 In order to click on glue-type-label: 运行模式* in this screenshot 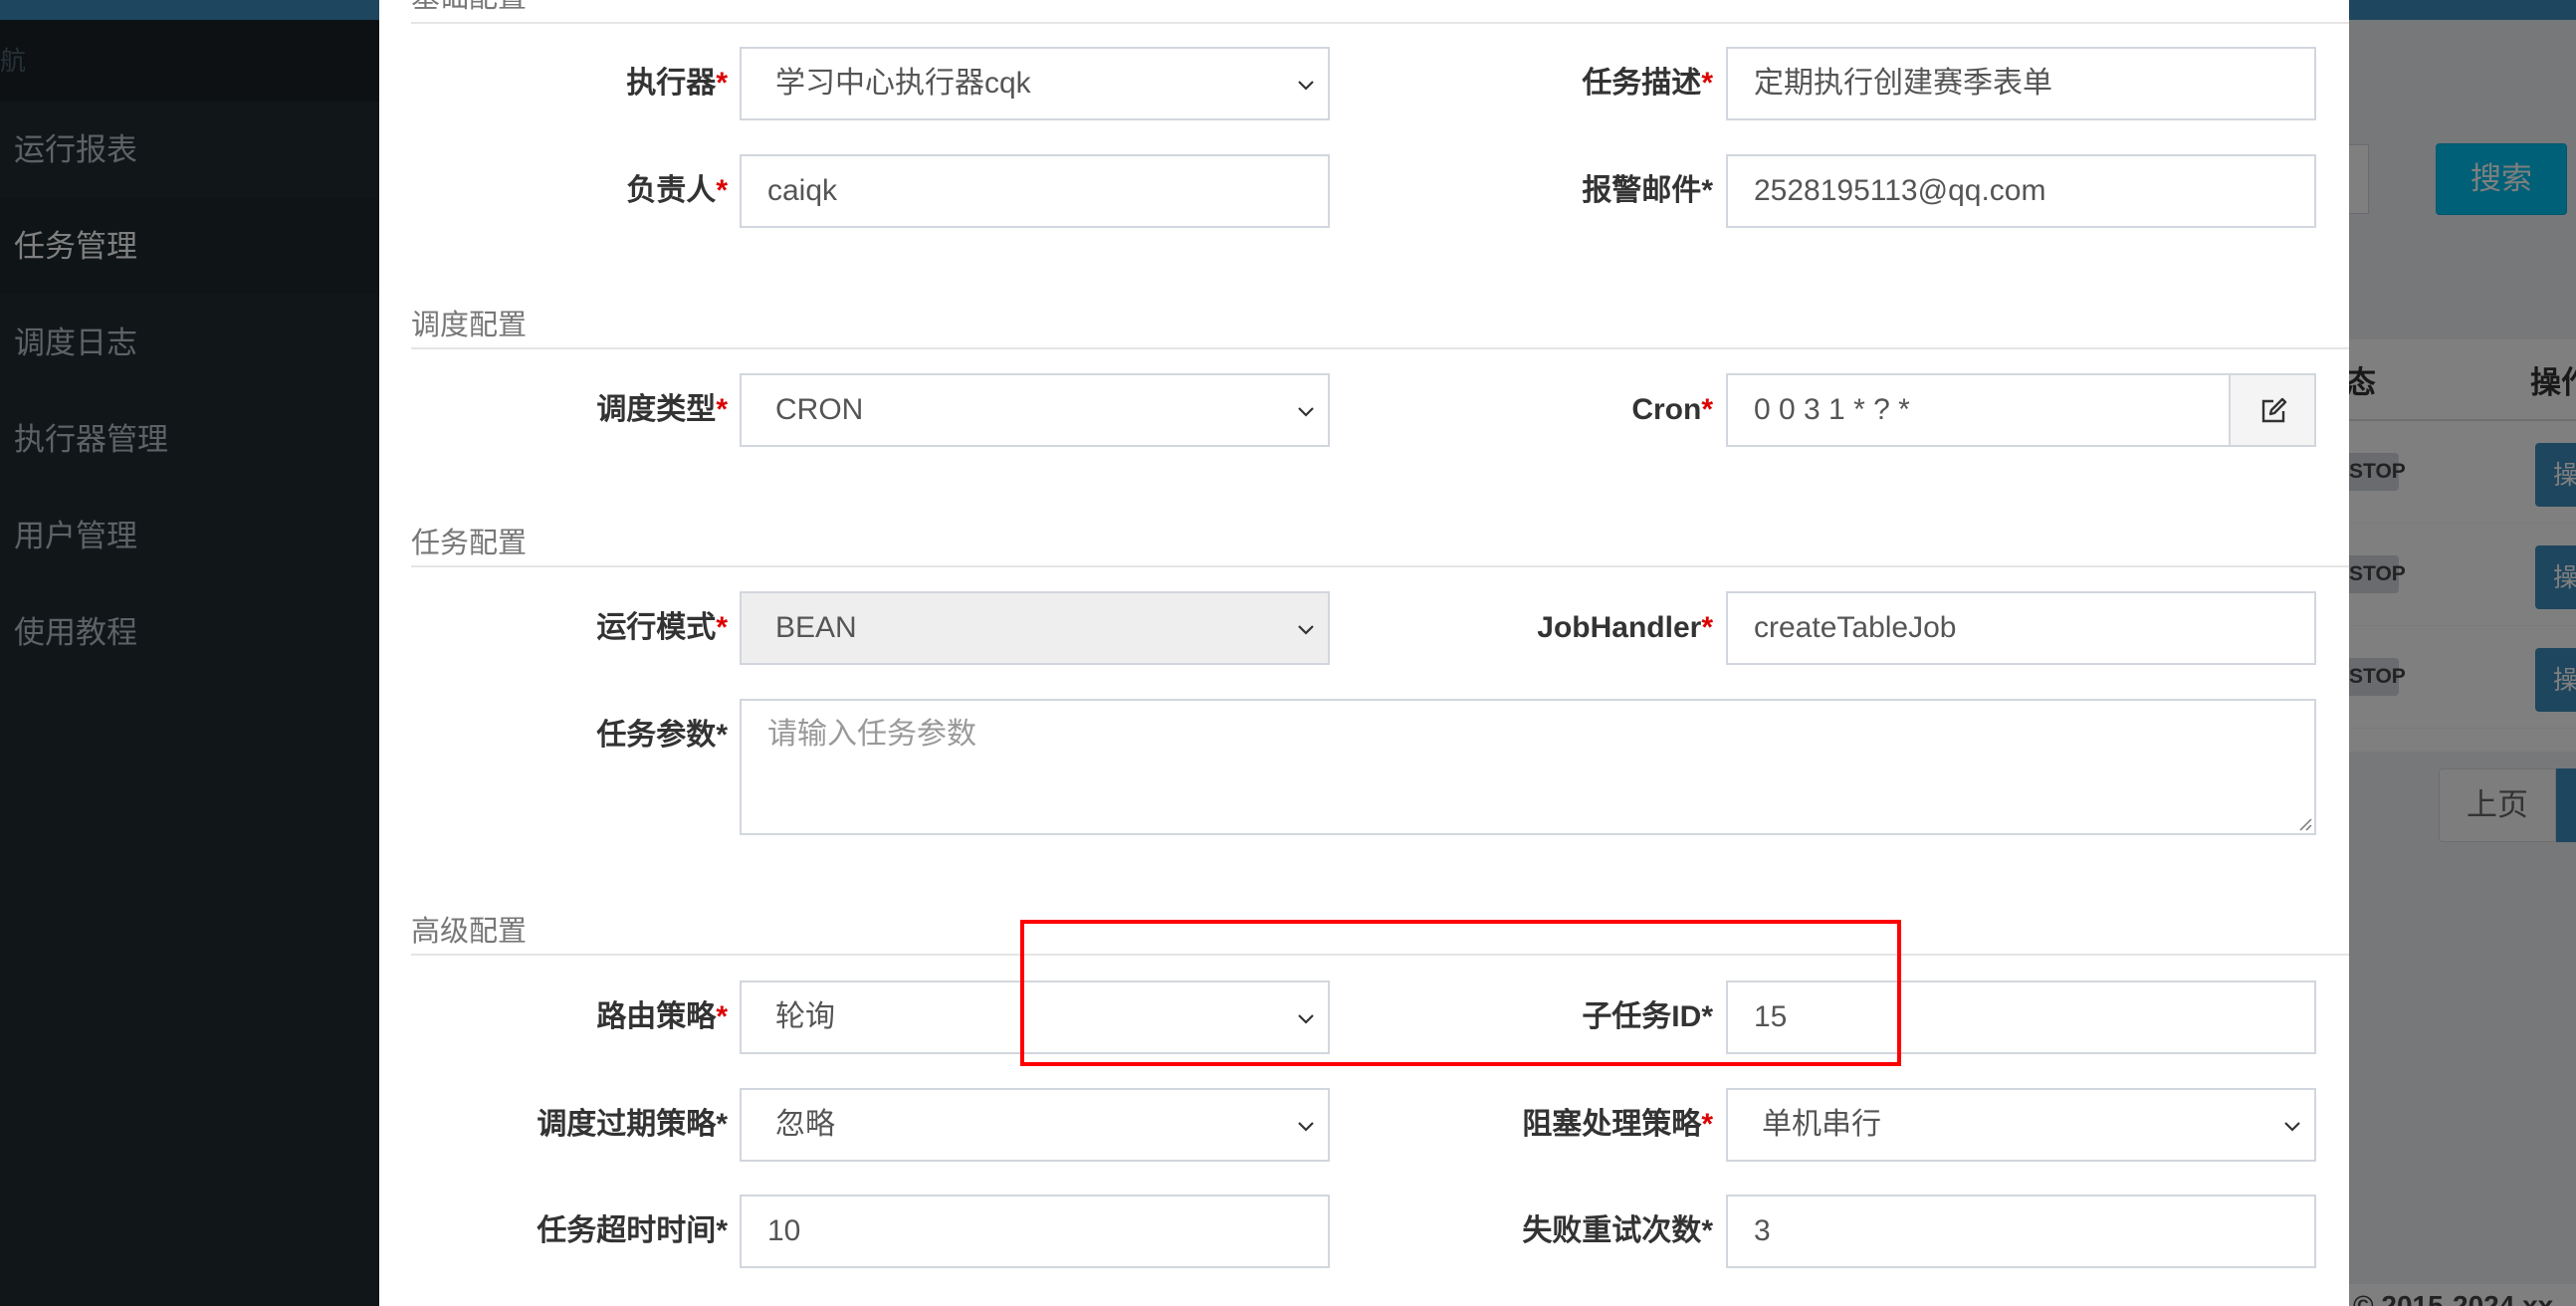, I will do `click(662, 627)`.